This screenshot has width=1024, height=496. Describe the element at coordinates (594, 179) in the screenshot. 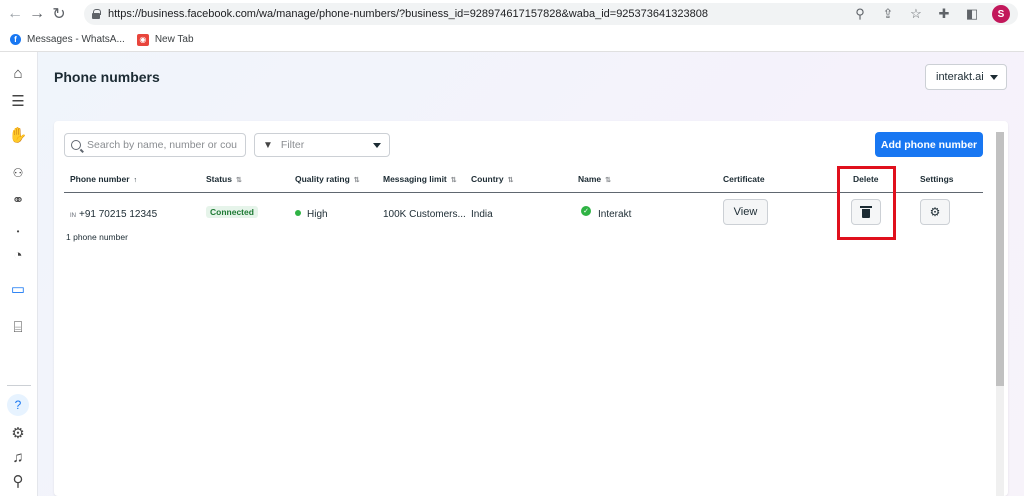

I see `column-header-name: Name ⇅` at that location.